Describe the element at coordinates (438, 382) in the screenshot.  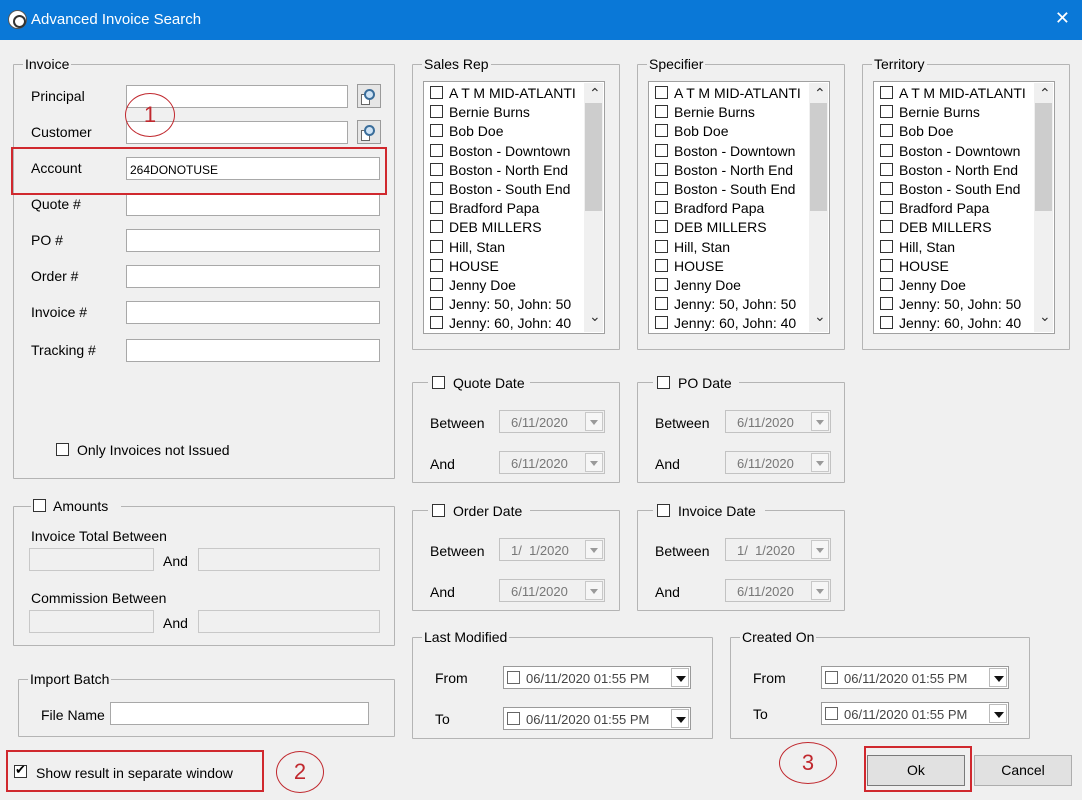
I see `quote-date-checkbox` at that location.